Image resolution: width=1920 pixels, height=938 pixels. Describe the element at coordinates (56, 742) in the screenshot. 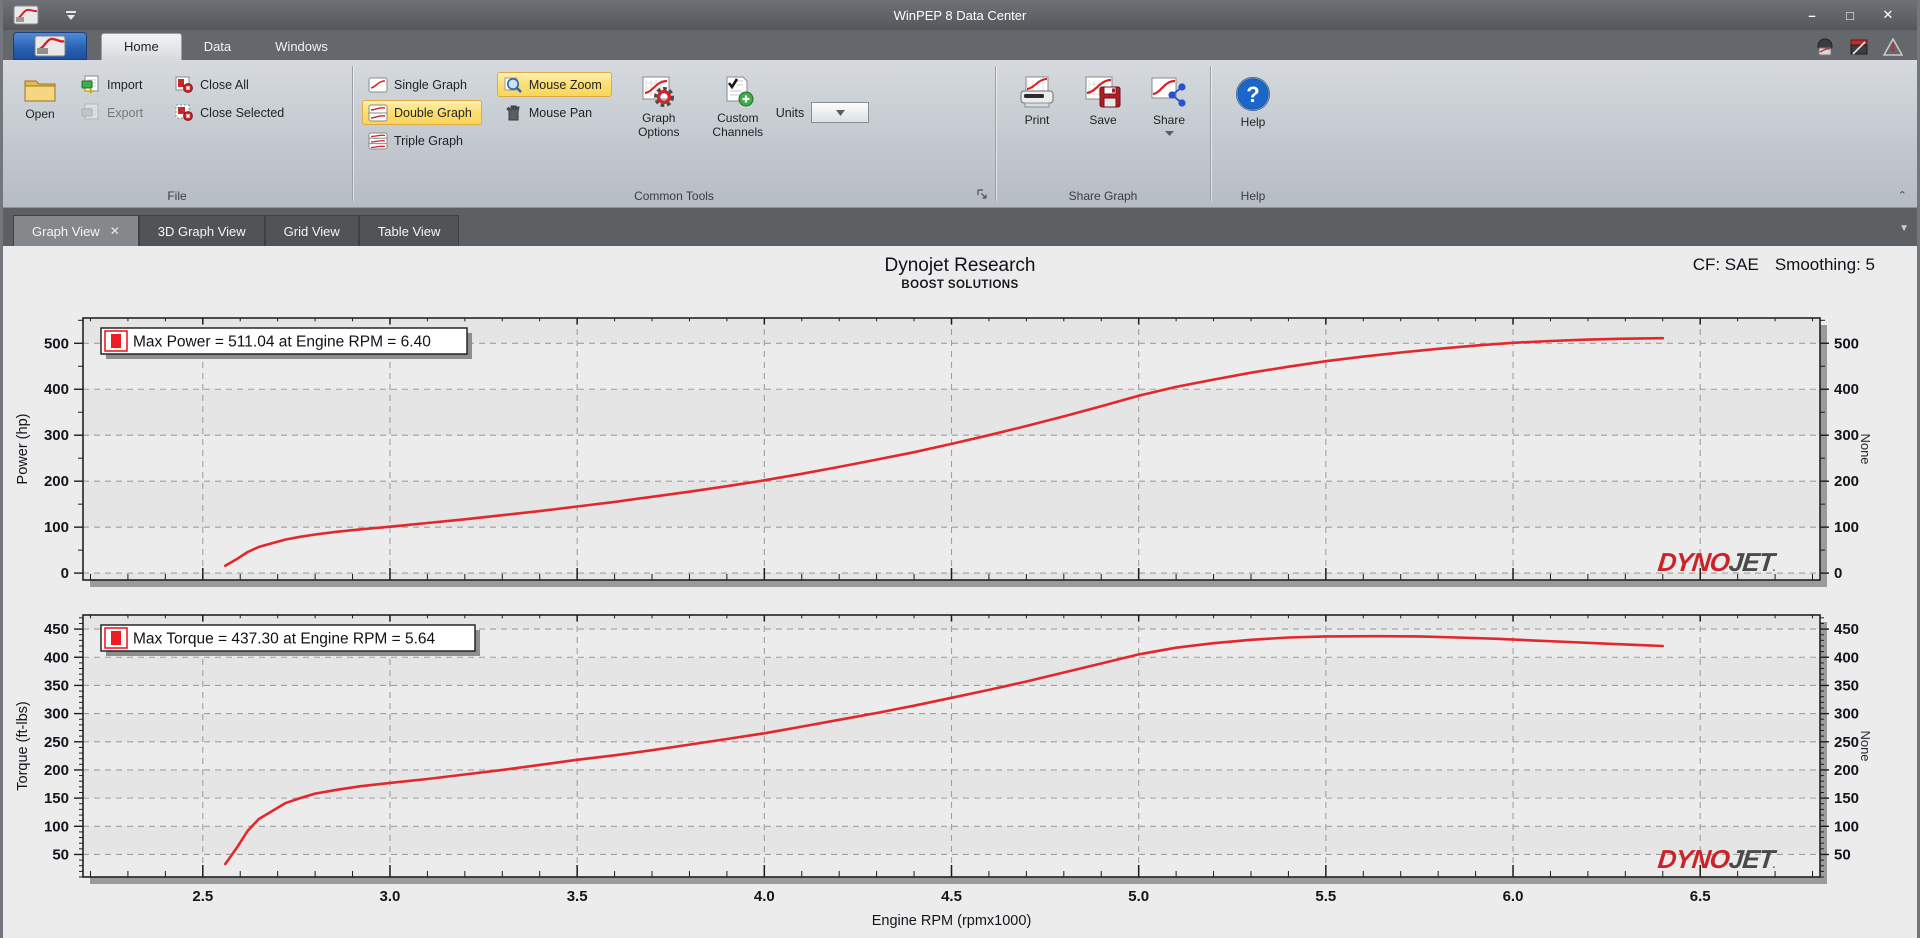

I see `svg-text: 250` at that location.